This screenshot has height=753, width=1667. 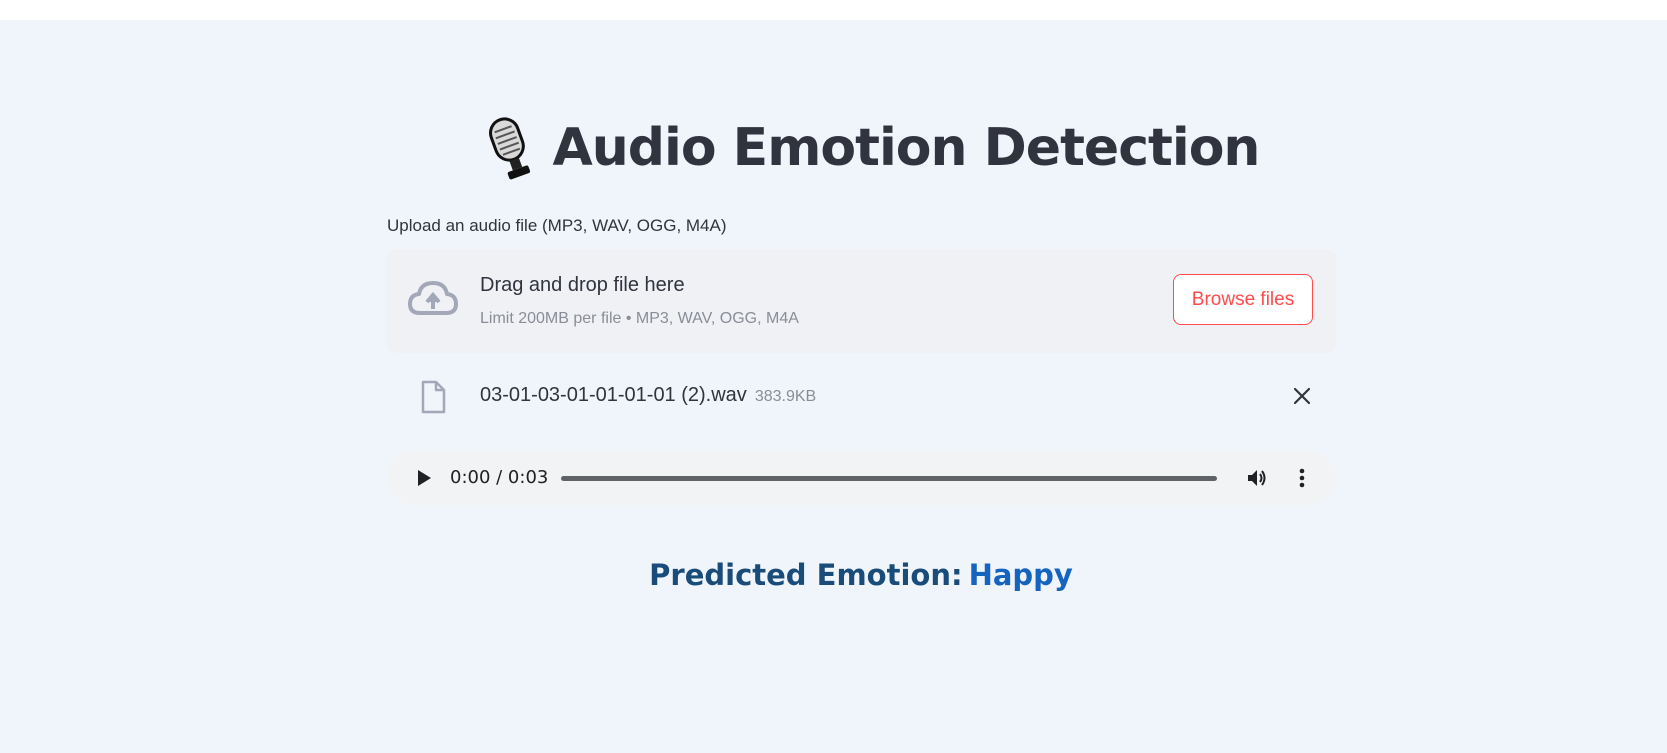 What do you see at coordinates (861, 396) in the screenshot?
I see `uploaded-file-row: 03-01-03-01-01-01-01 (2).wav 383.9KB` at bounding box center [861, 396].